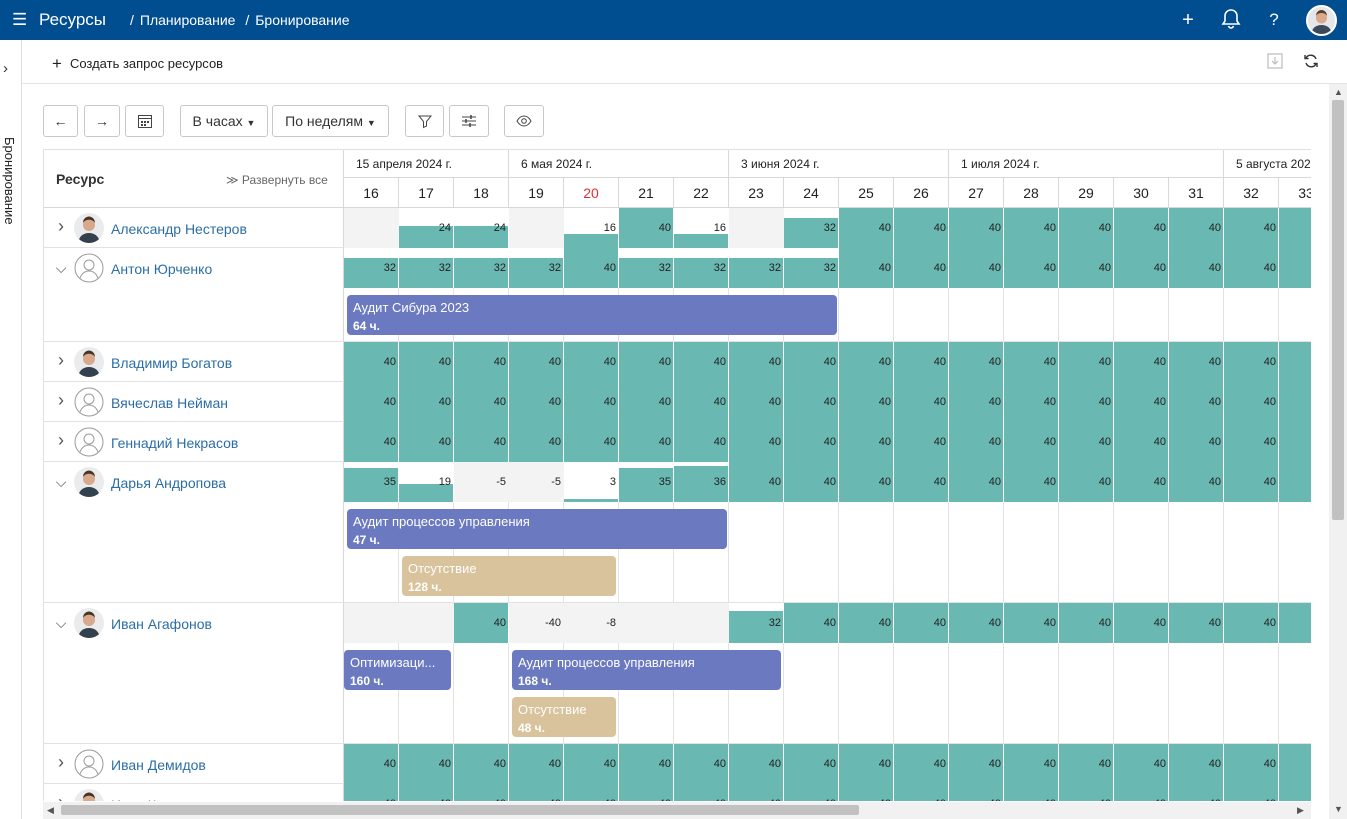 The height and width of the screenshot is (819, 1347). Describe the element at coordinates (1274, 20) in the screenshot. I see `help-icon: ?` at that location.